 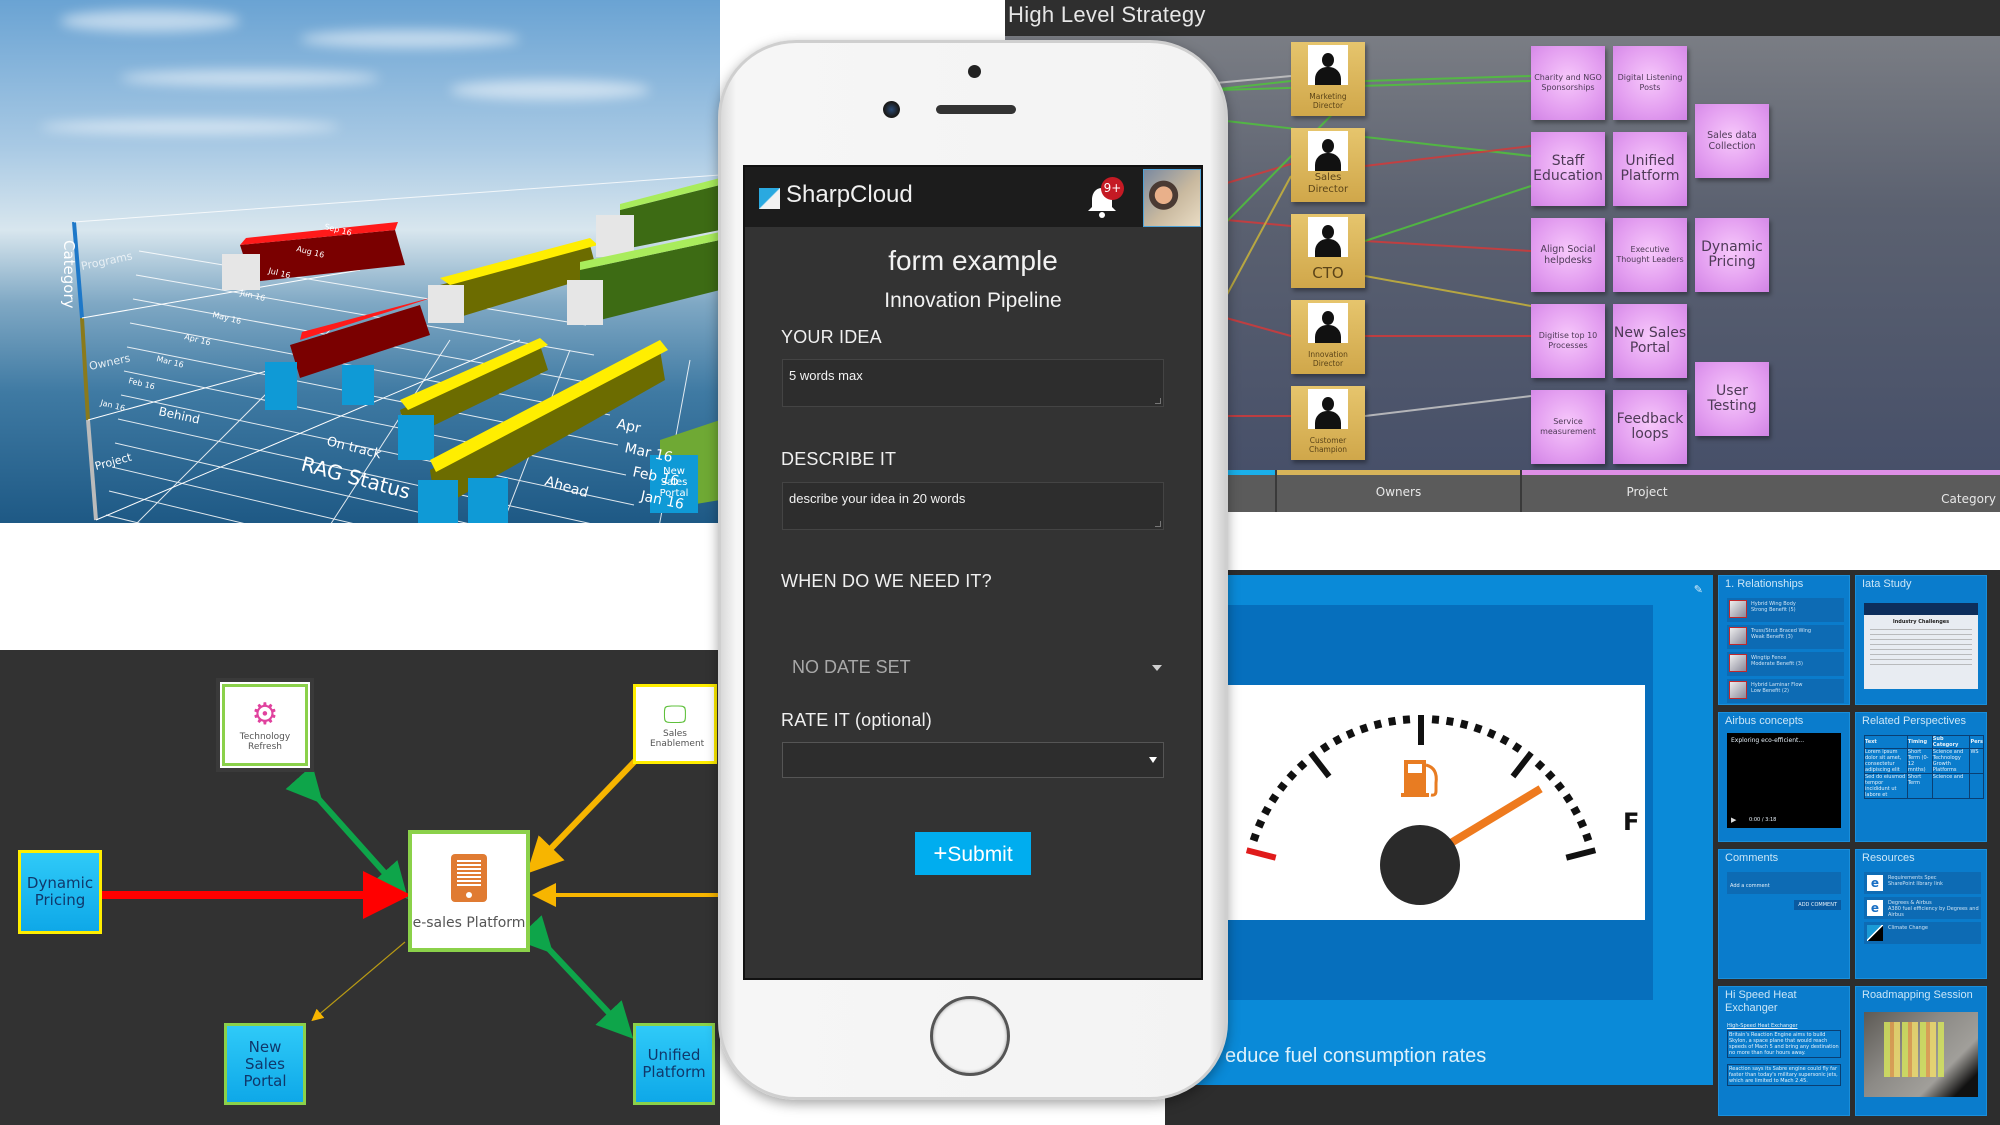 I want to click on grid-line, so click(x=221, y=294).